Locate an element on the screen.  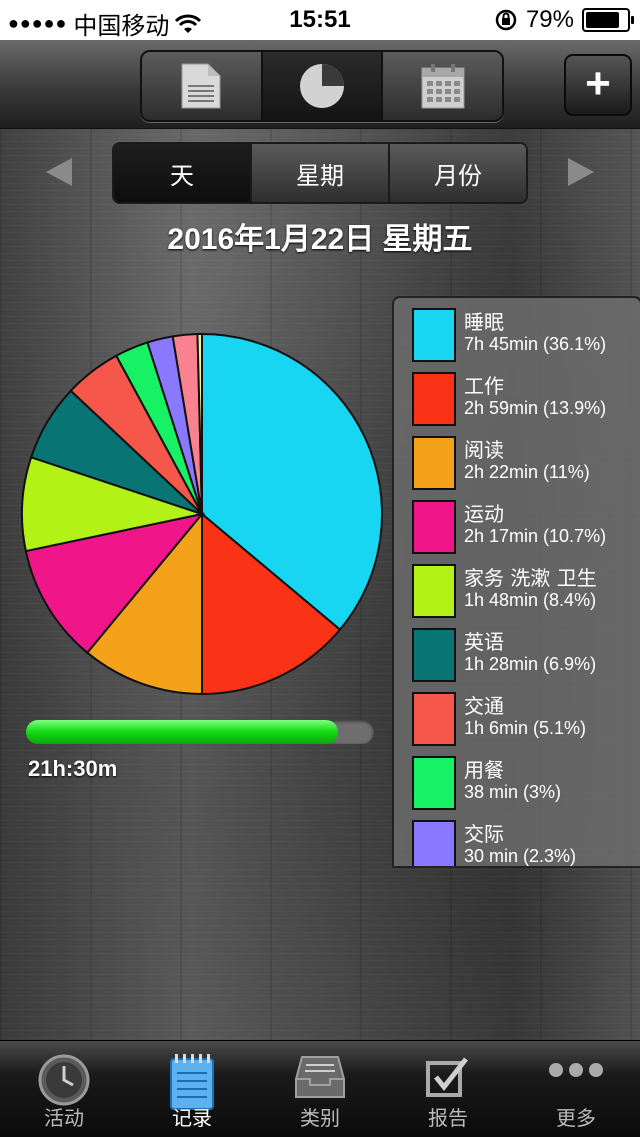
period-selector: 天 星期 月份 is located at coordinates (320, 173).